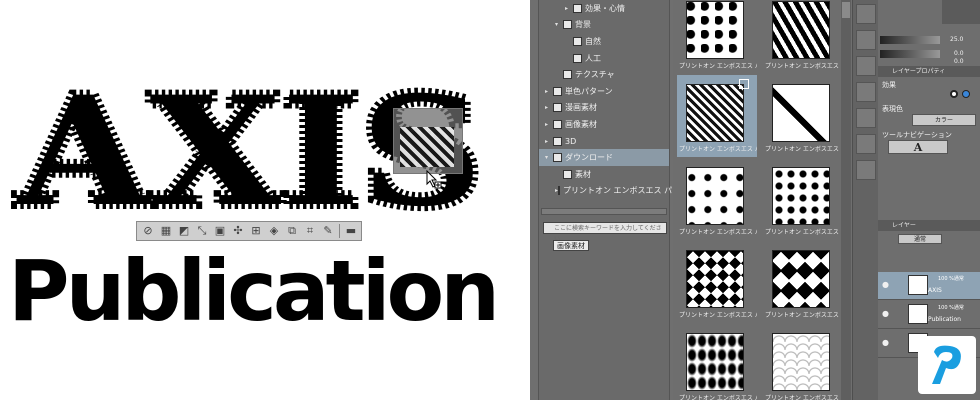 The height and width of the screenshot is (400, 980). I want to click on material-tree-item: テクスチャ, so click(604, 74).